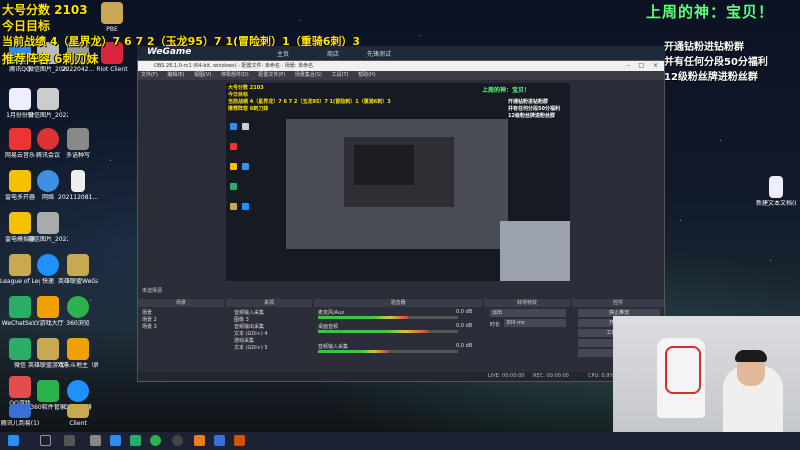  Describe the element at coordinates (531, 116) in the screenshot. I see `preview-right-3: 12级粉丝牌进粉丝群` at that location.